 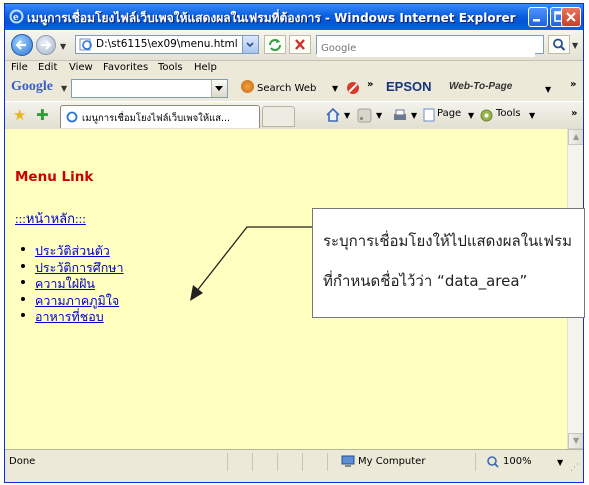 I want to click on link-dreams: ความใฝ่ฝัน, so click(x=65, y=284).